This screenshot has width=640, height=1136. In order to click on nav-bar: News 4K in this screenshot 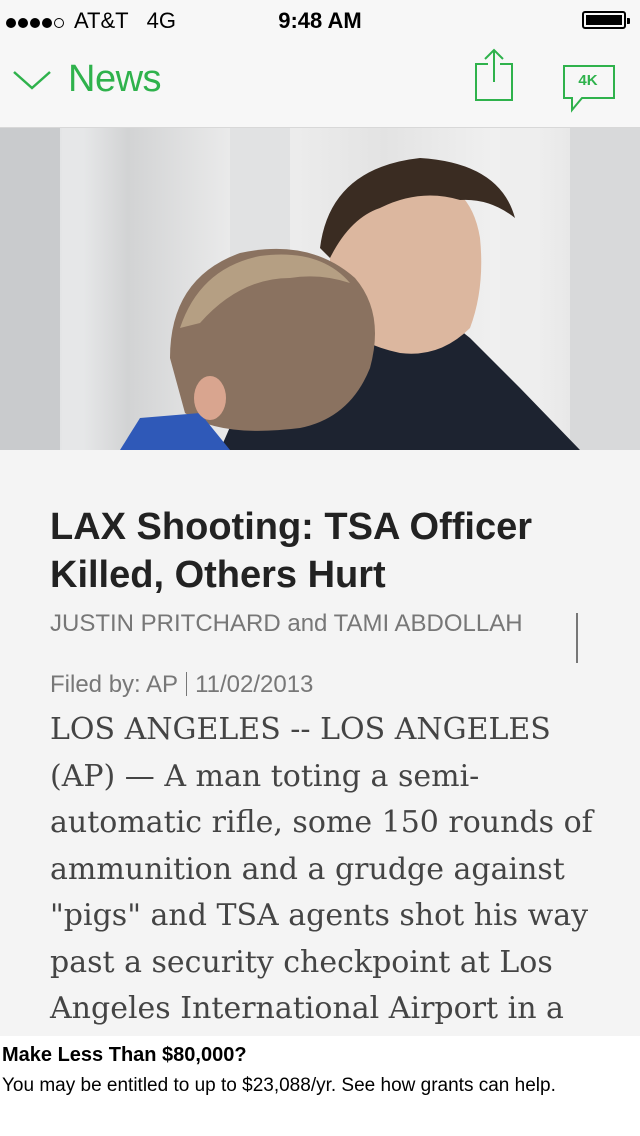, I will do `click(320, 84)`.